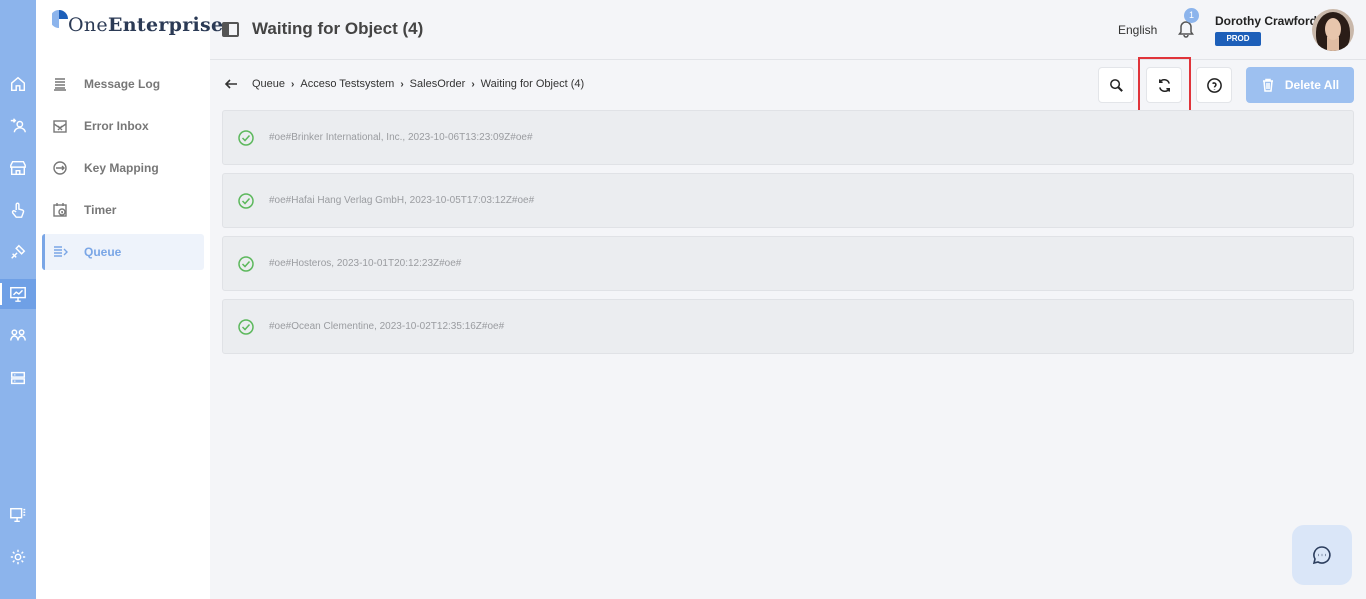 The image size is (1366, 599). Describe the element at coordinates (60, 210) in the screenshot. I see `timer-icon` at that location.